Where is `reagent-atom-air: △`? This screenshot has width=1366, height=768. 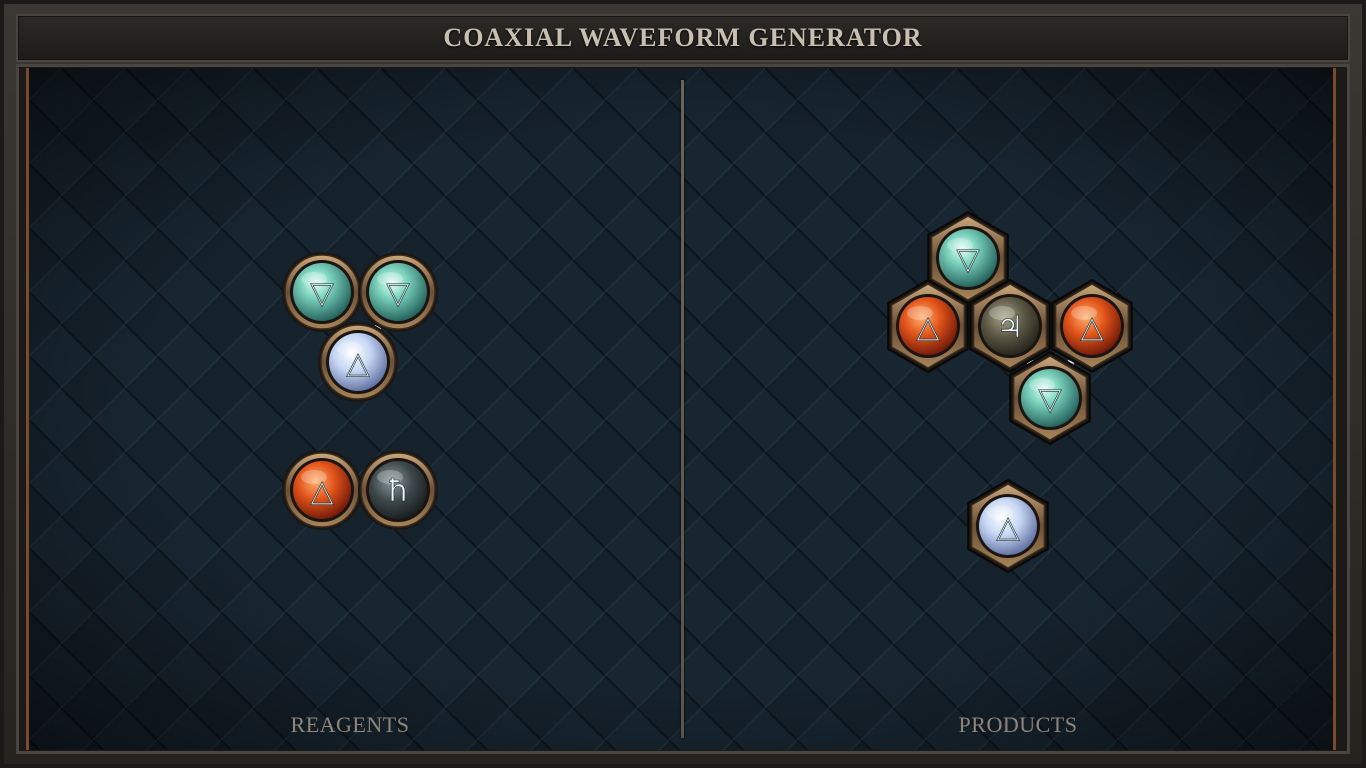 reagent-atom-air: △ is located at coordinates (358, 362).